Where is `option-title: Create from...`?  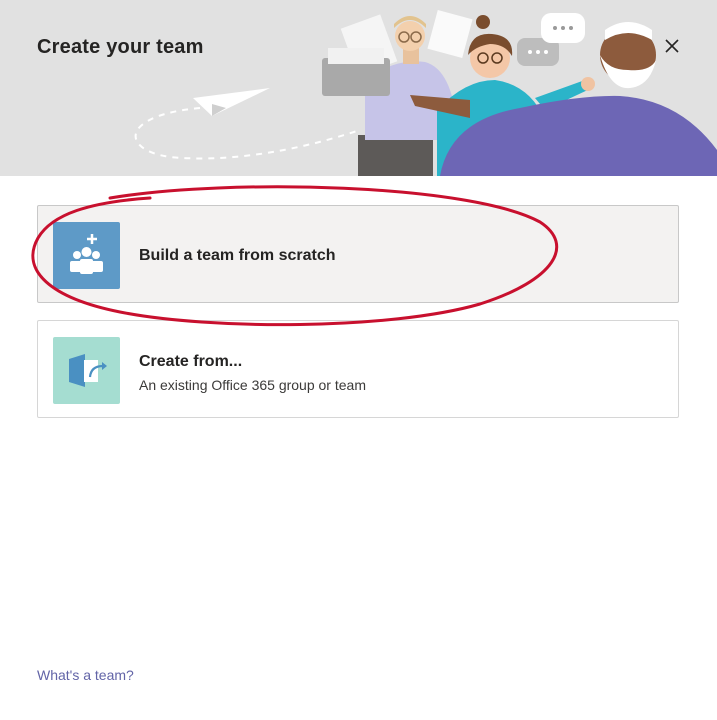 option-title: Create from... is located at coordinates (191, 361).